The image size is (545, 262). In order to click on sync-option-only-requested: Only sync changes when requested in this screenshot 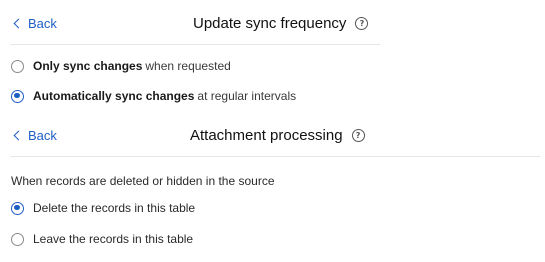, I will do `click(121, 66)`.